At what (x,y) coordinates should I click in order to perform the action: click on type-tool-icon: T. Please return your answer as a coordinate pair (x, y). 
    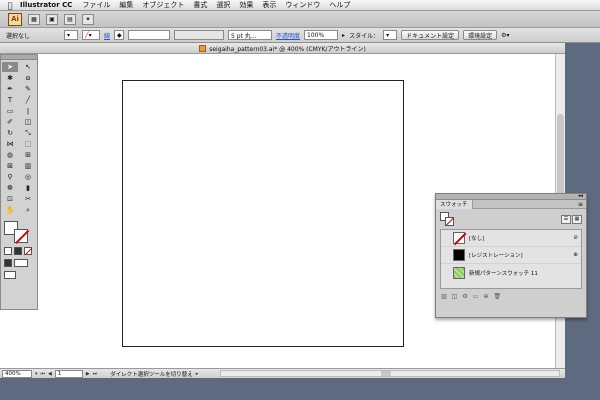
    Looking at the image, I should click on (10, 100).